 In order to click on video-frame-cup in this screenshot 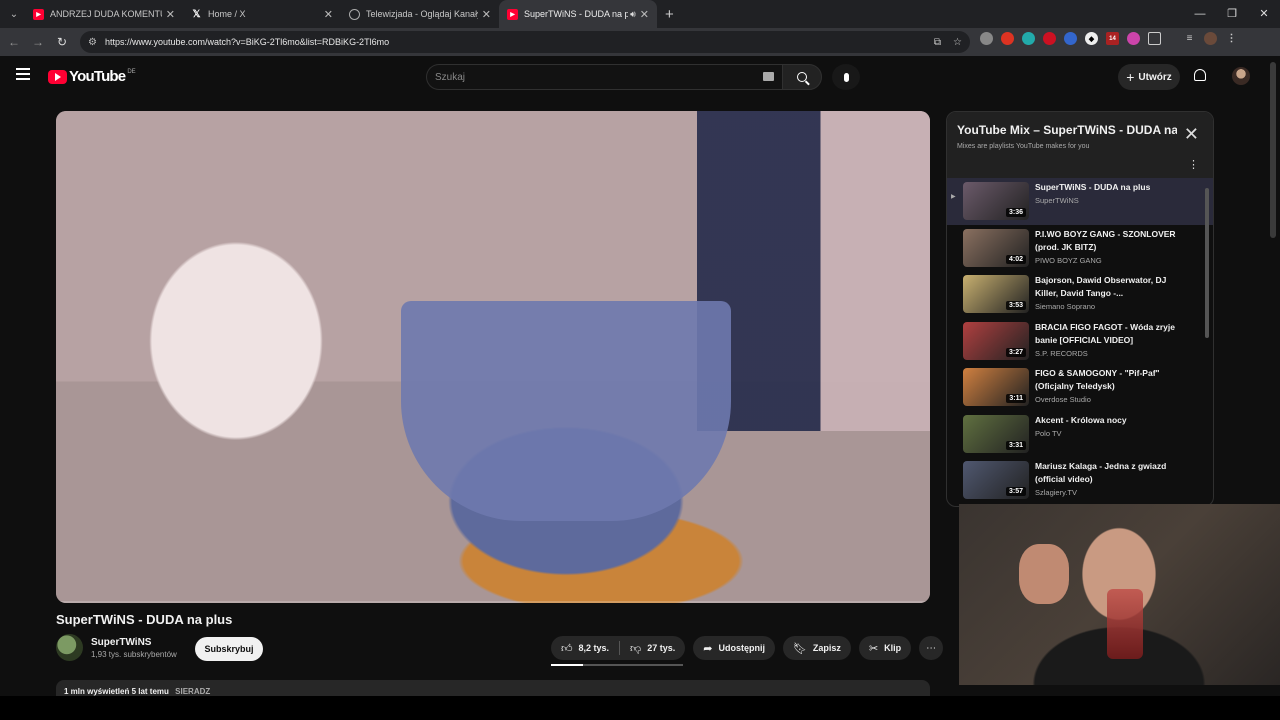, I will do `click(566, 411)`.